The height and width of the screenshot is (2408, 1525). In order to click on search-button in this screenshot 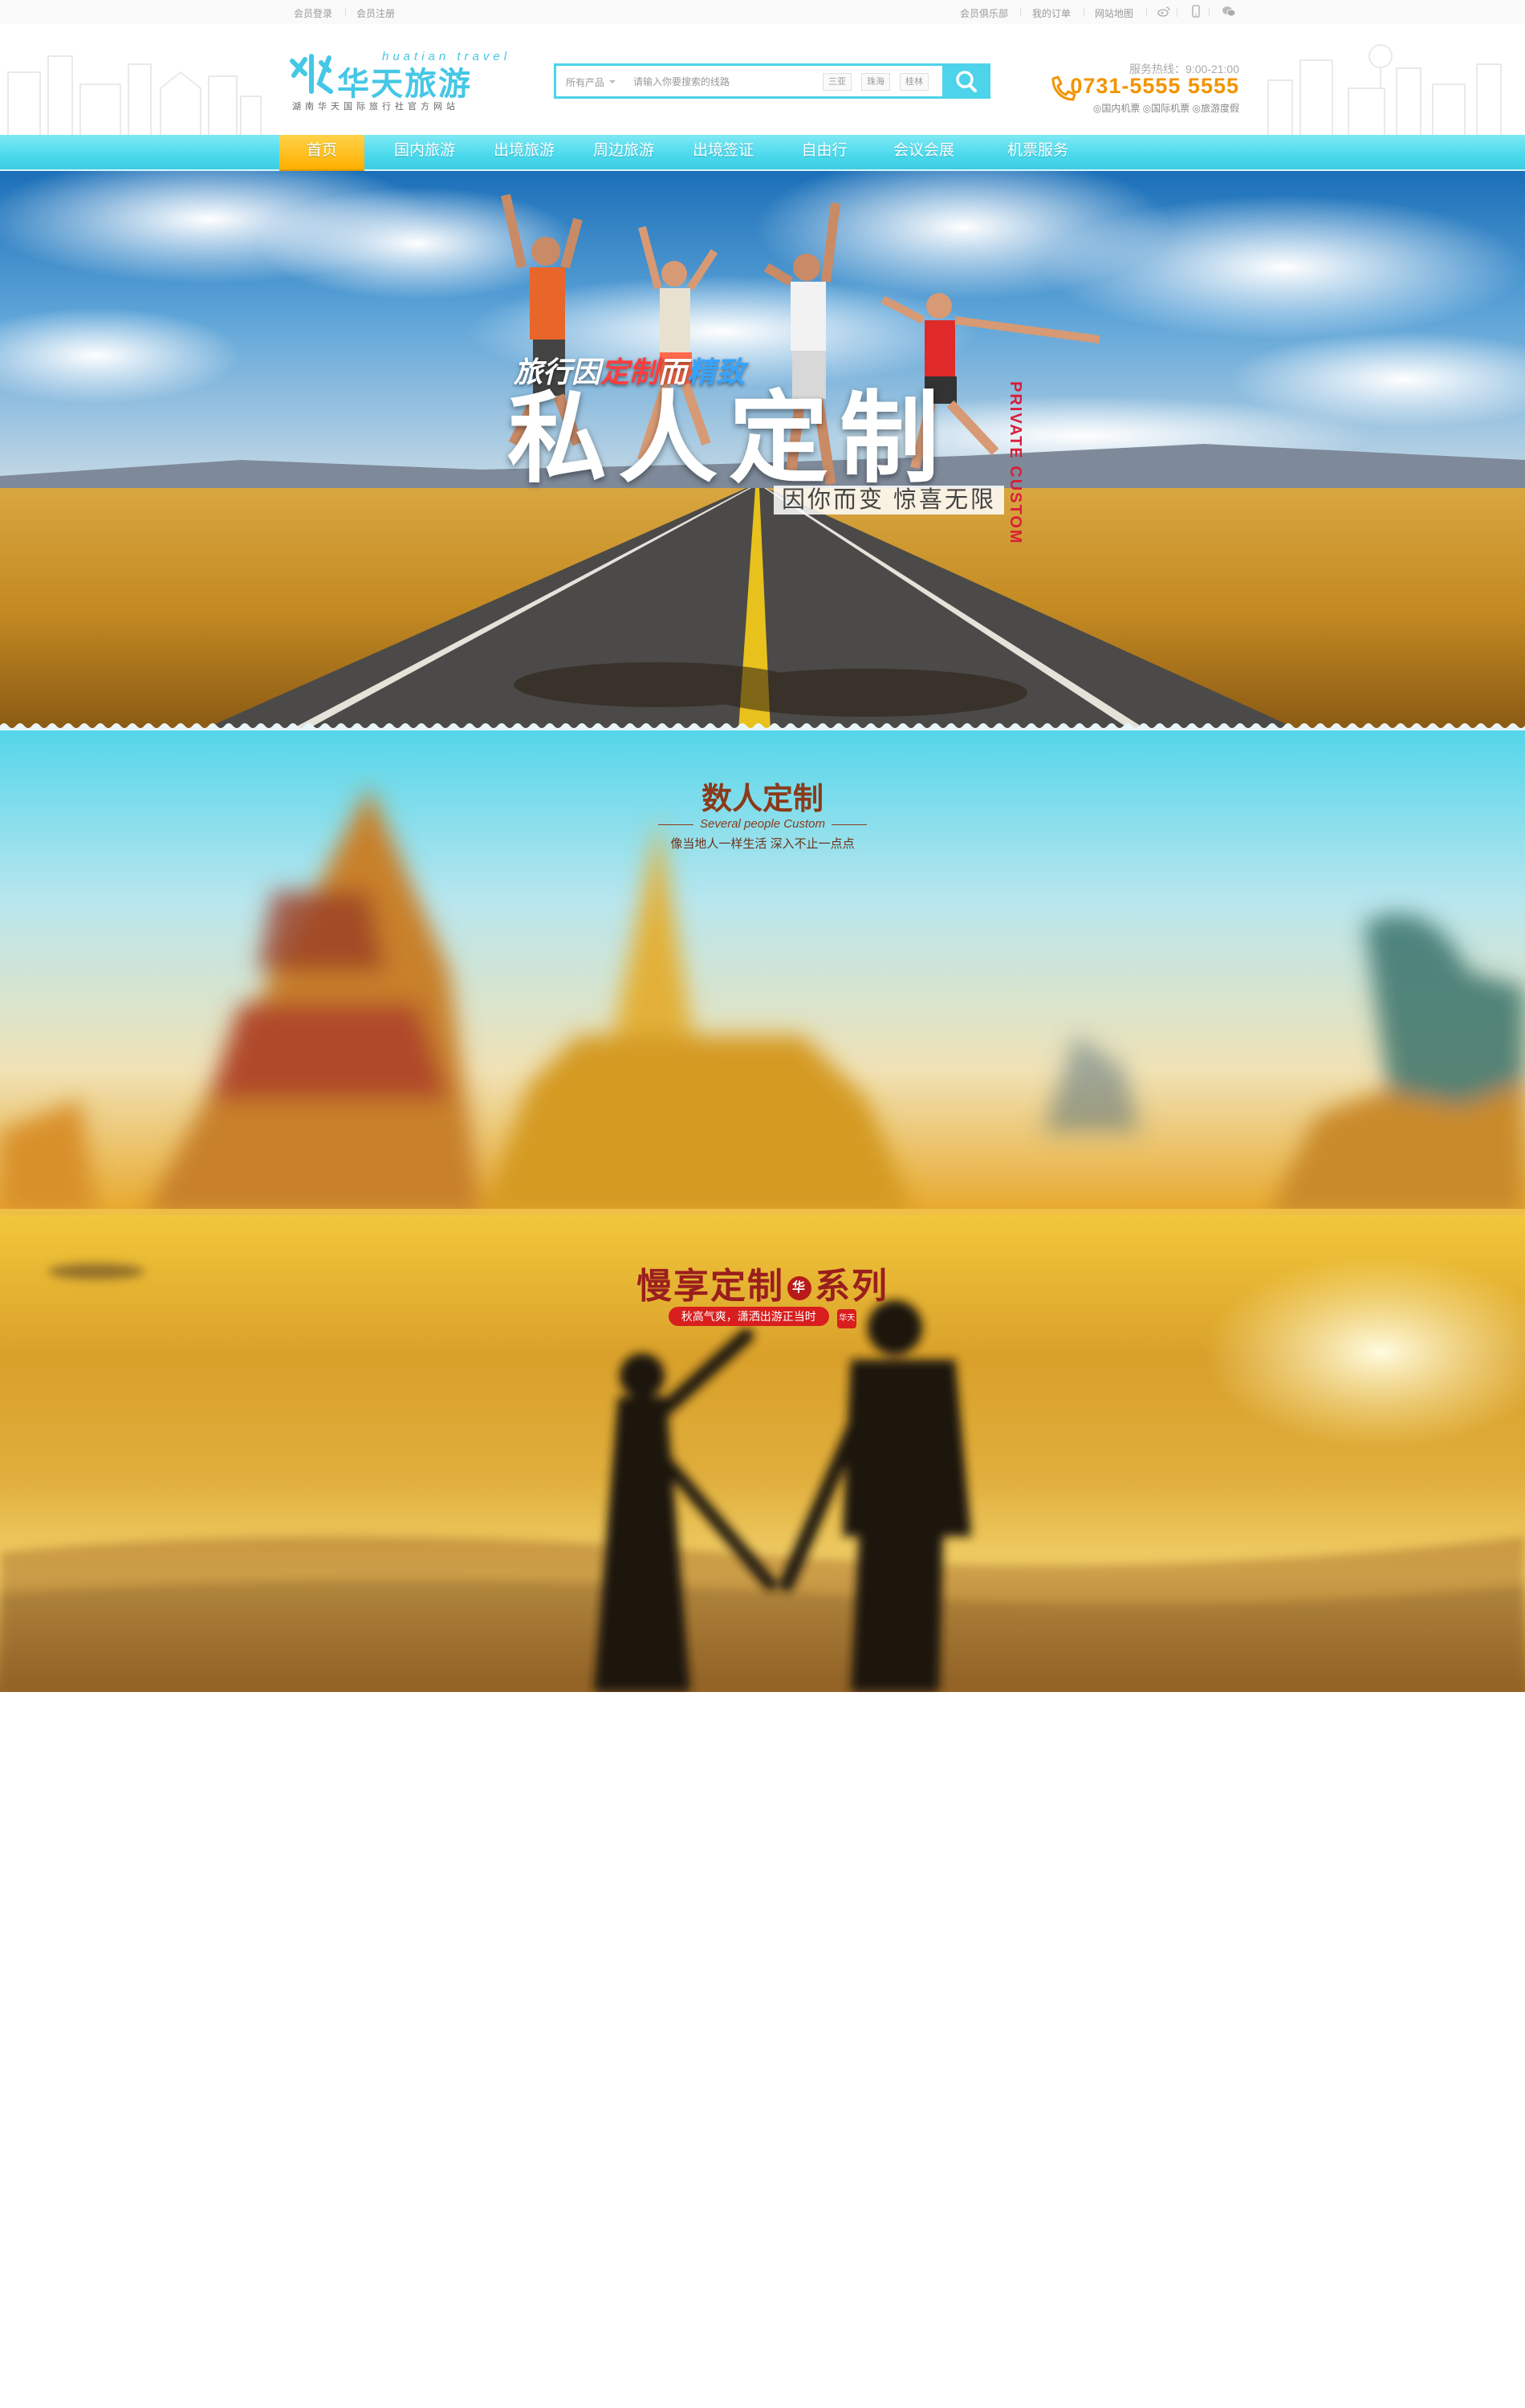, I will do `click(966, 81)`.